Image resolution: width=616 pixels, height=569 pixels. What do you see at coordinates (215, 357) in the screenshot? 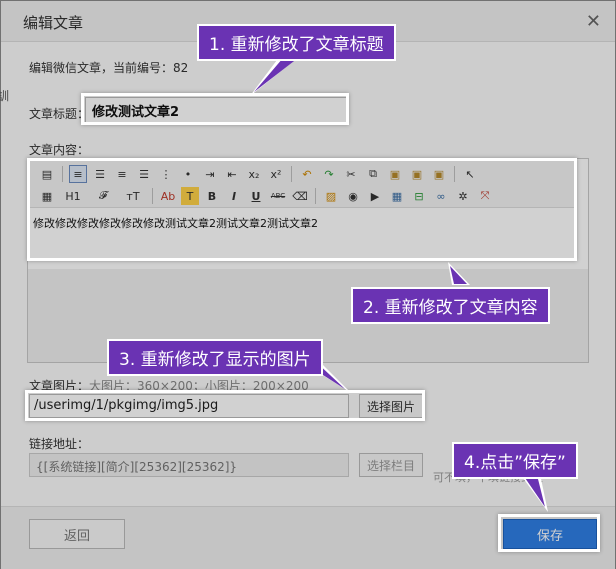
I see `callout-3: 3. 重新修改了显示的图片` at bounding box center [215, 357].